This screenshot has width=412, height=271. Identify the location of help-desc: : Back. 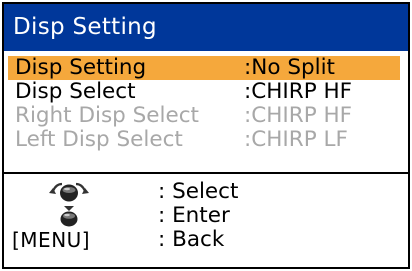
(191, 239).